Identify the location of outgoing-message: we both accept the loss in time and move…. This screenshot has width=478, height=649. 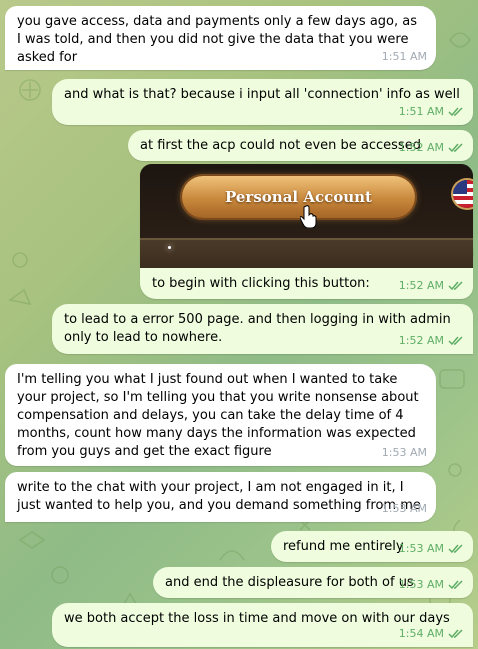
(262, 625).